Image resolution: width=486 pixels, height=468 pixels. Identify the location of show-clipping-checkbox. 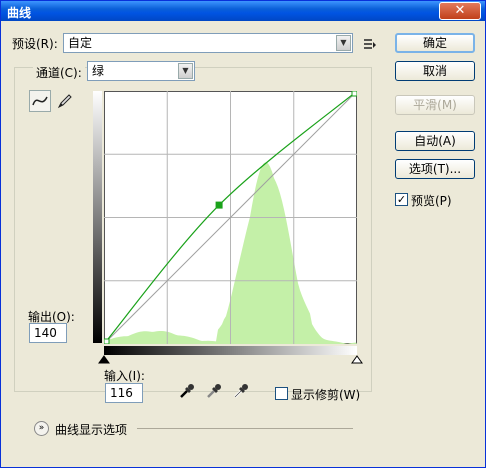
(281, 393).